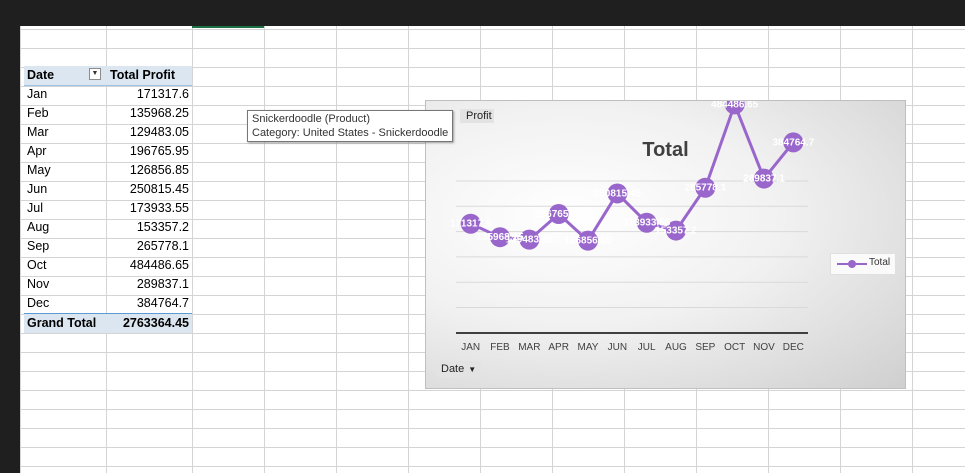 This screenshot has width=965, height=473. What do you see at coordinates (530, 240) in the screenshot?
I see `data-label: 129483.05` at bounding box center [530, 240].